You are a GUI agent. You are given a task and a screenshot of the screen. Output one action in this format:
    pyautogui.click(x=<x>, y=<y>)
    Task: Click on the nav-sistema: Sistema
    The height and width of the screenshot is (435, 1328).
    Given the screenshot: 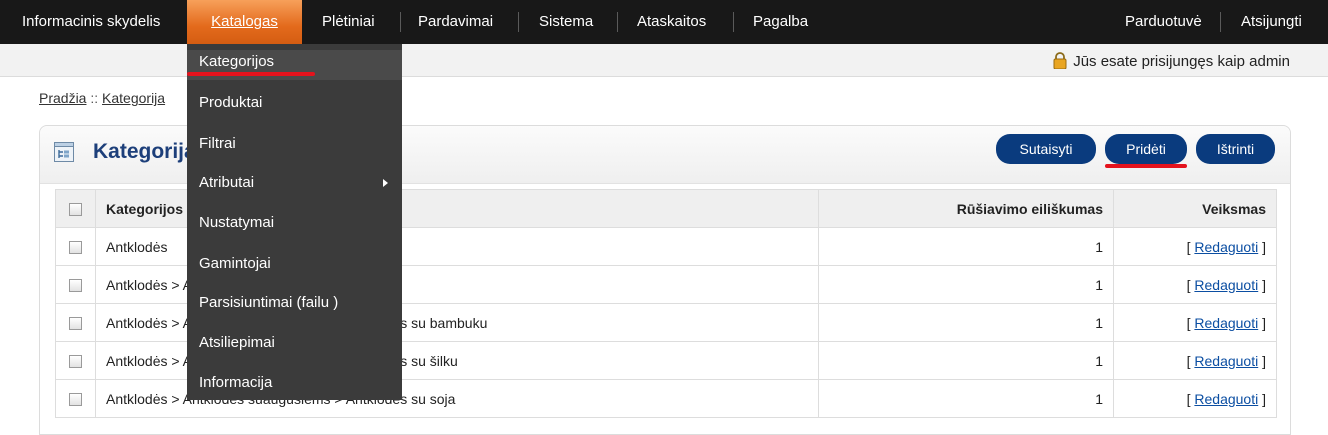 What is the action you would take?
    pyautogui.click(x=566, y=22)
    